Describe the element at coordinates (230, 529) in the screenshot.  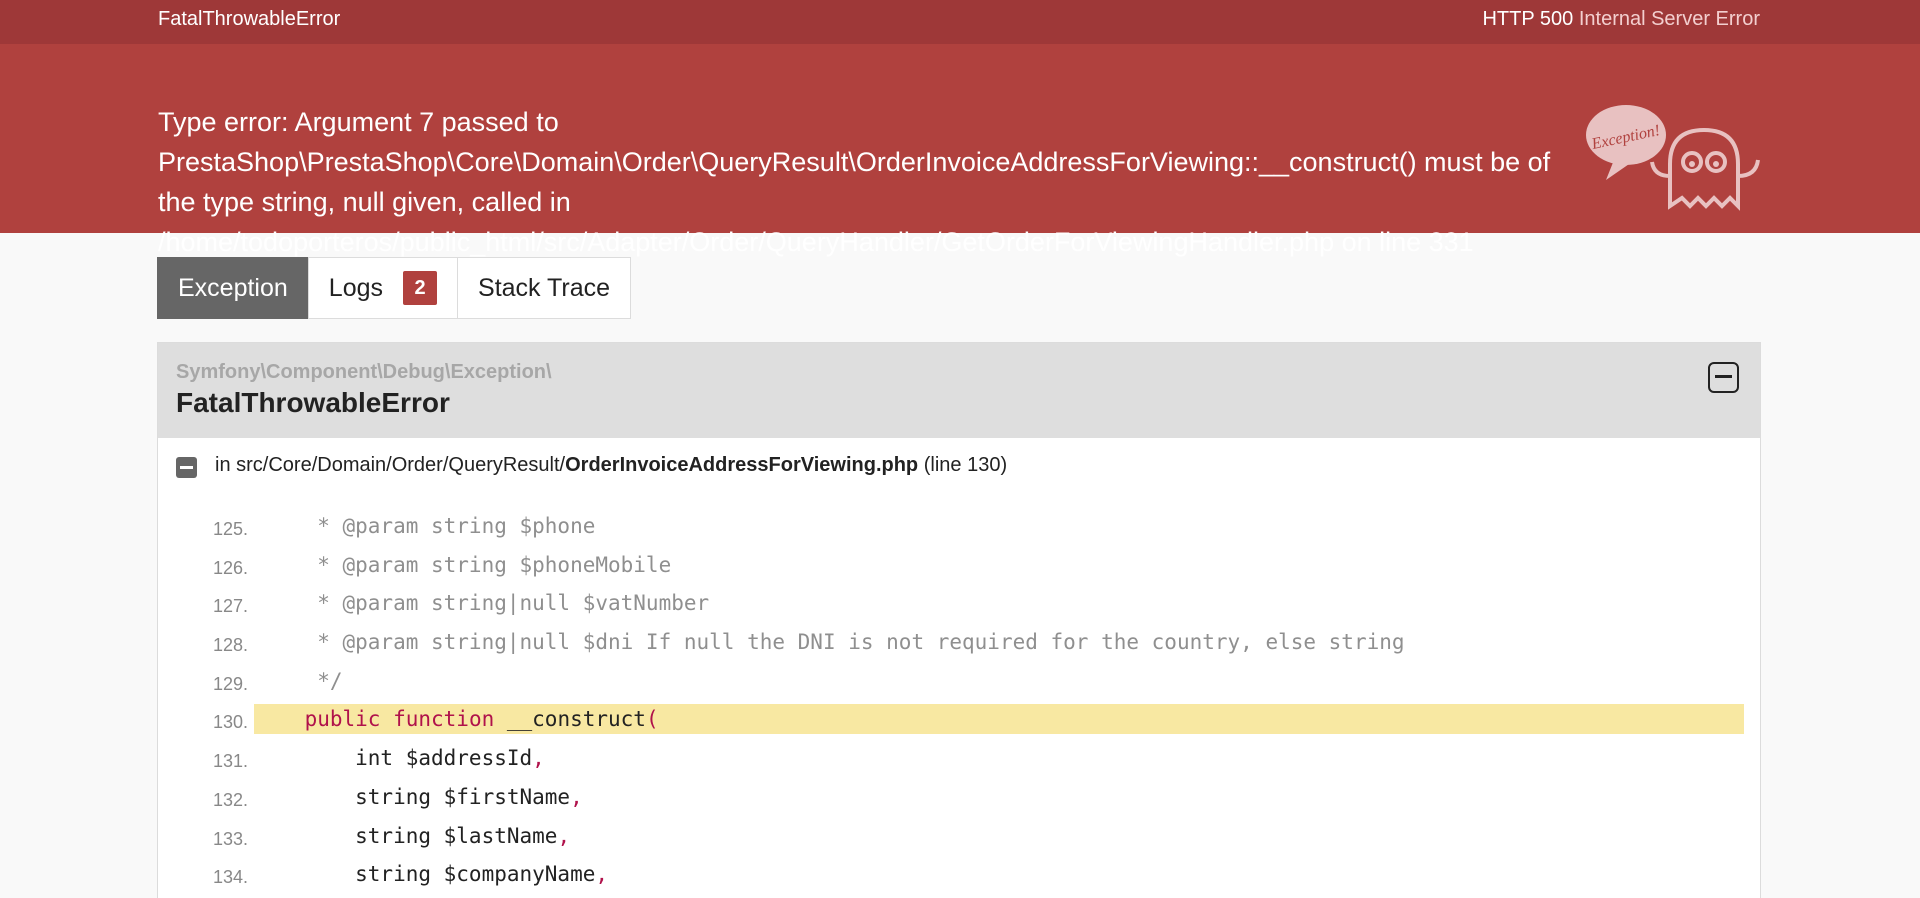
I see `line-number: 125.` at that location.